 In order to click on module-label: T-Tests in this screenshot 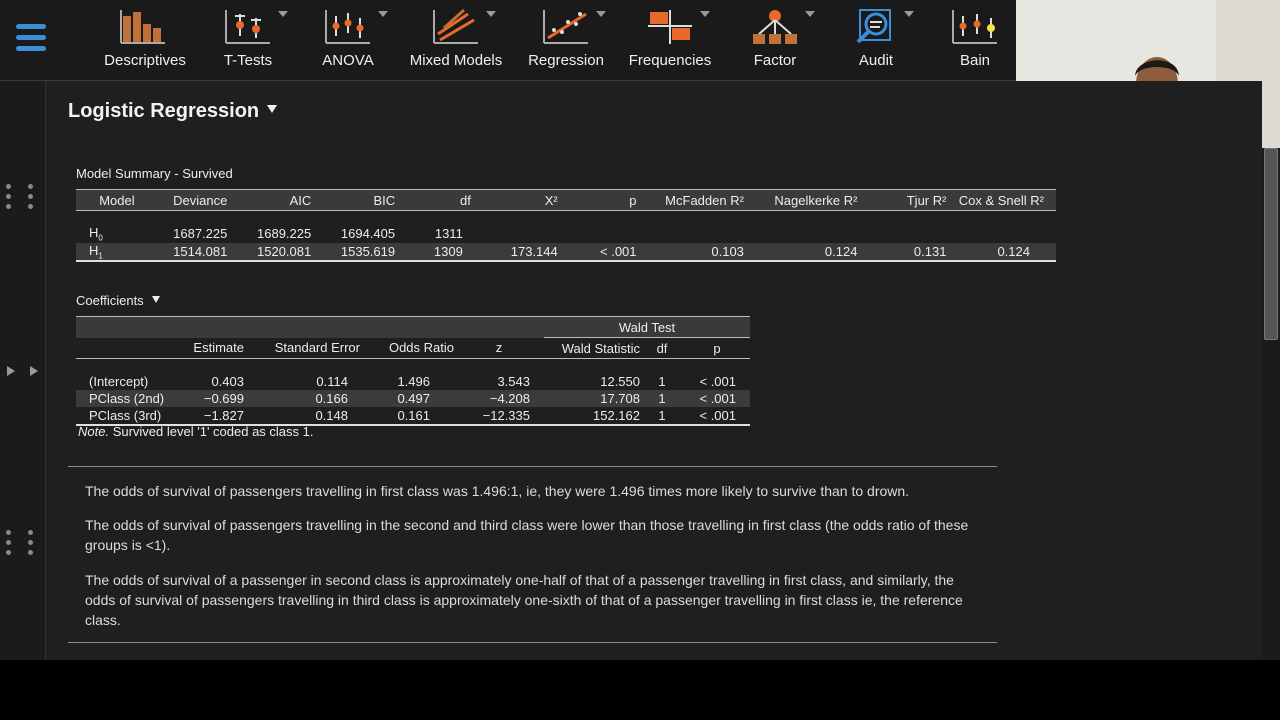, I will do `click(248, 60)`.